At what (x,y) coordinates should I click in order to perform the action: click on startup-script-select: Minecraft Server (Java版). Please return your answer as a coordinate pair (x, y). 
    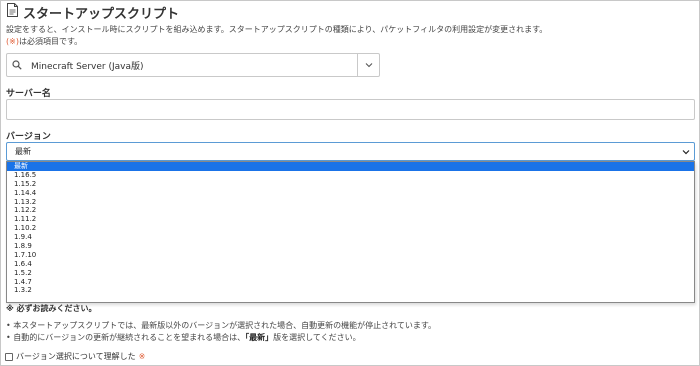
    Looking at the image, I should click on (193, 65).